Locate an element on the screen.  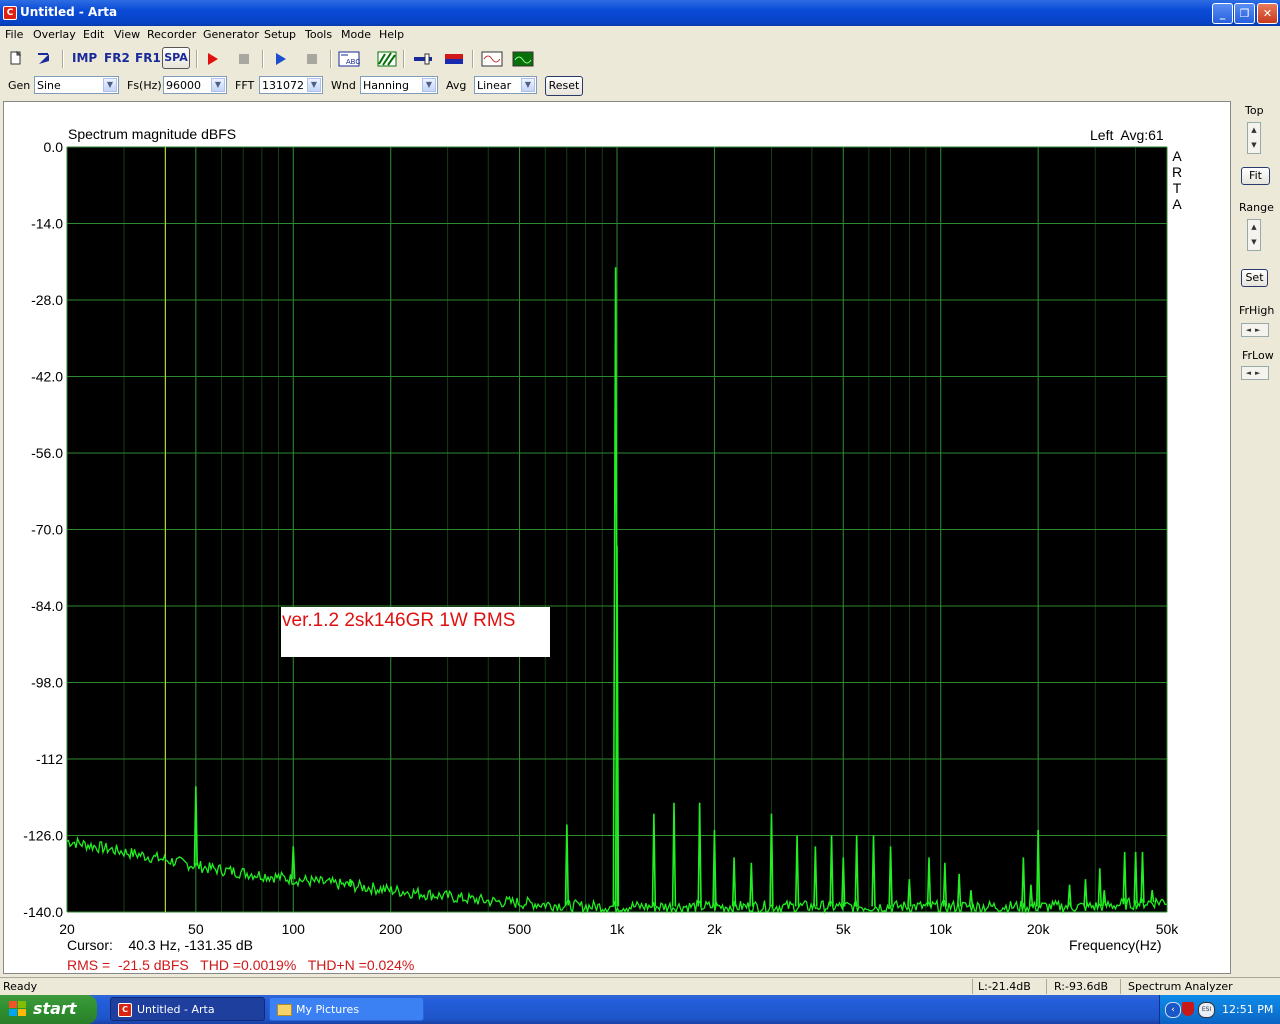
wnd-select: Hanning ▼ is located at coordinates (399, 85).